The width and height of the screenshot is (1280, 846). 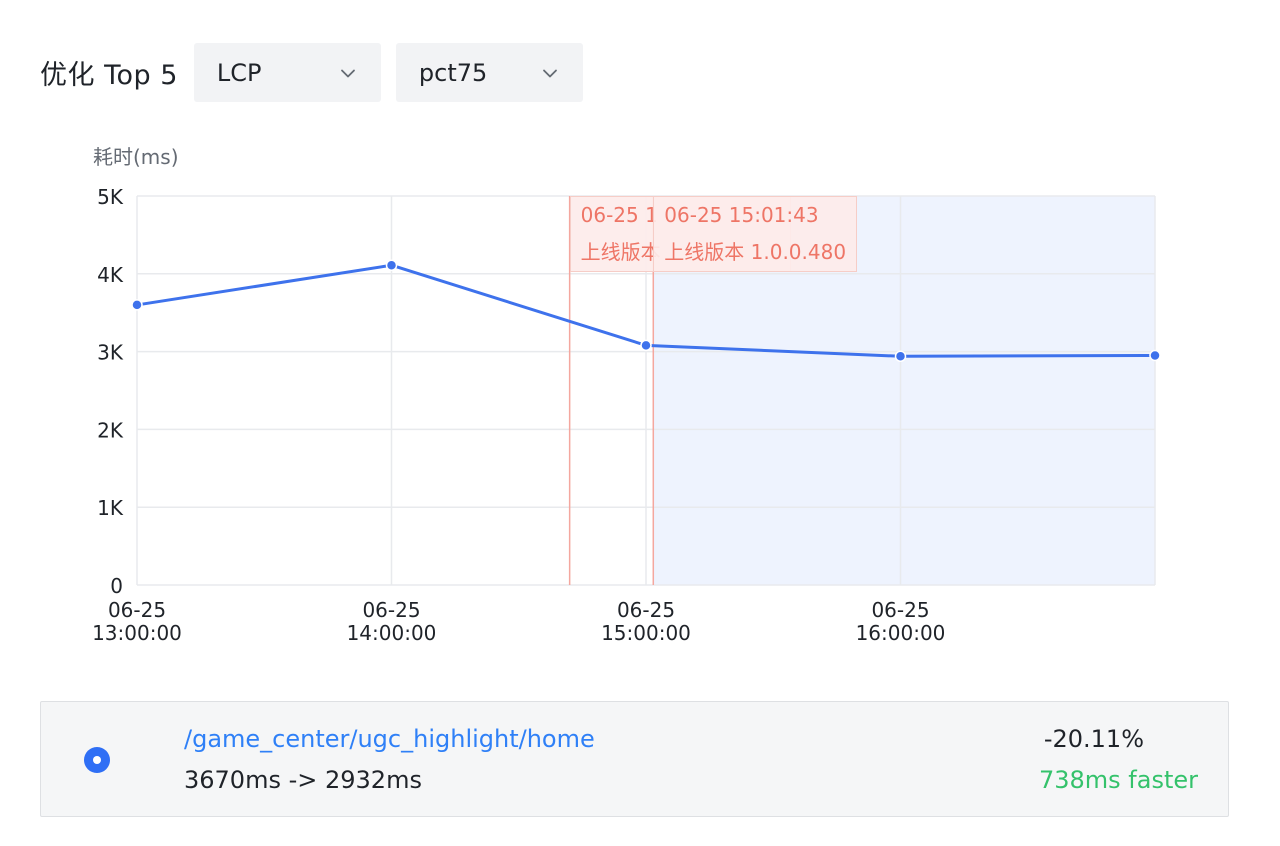 What do you see at coordinates (741, 215) in the screenshot?
I see `release-time-label: 06-25 15:01:43` at bounding box center [741, 215].